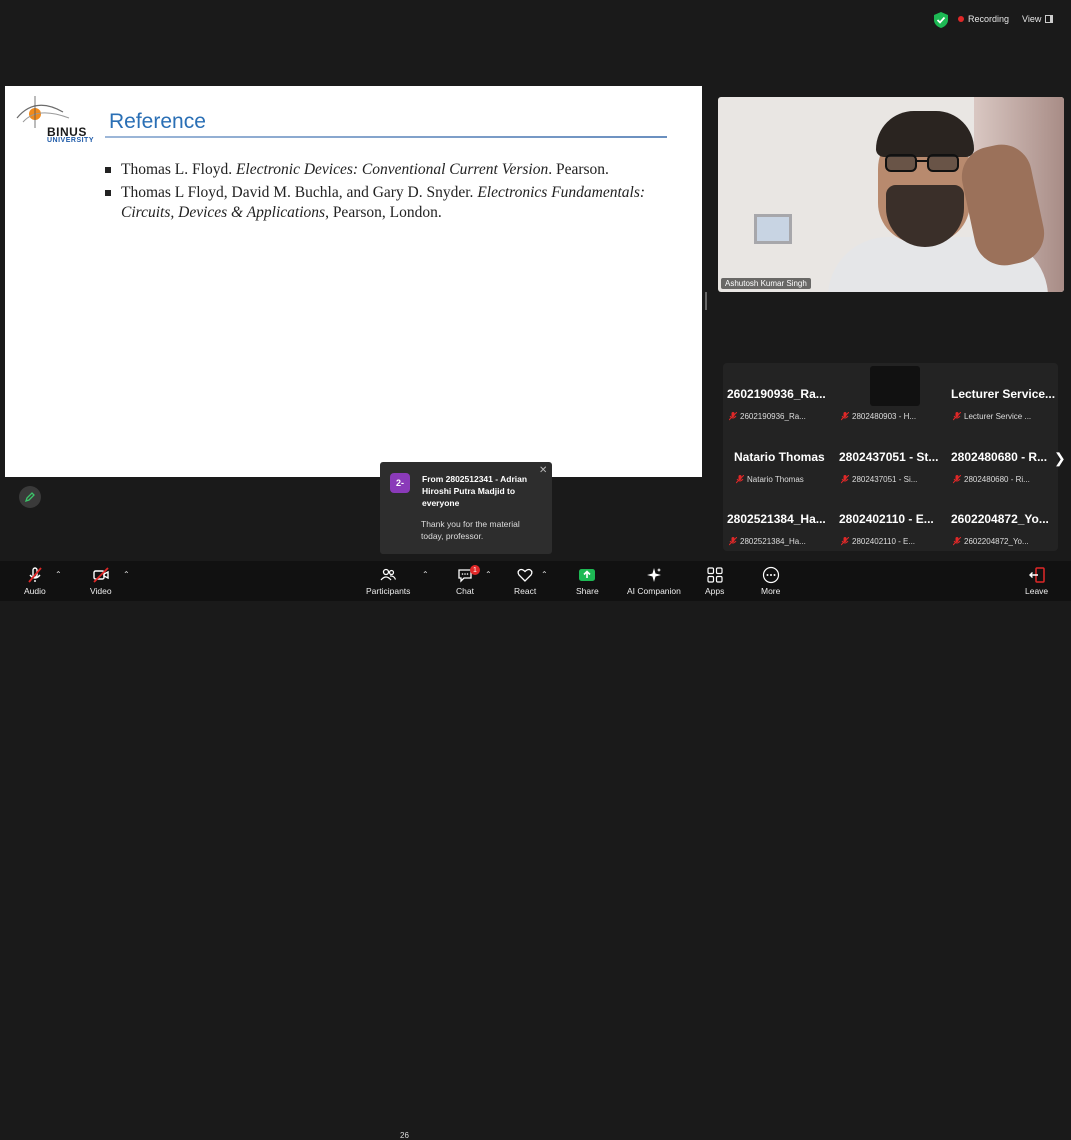  What do you see at coordinates (715, 591) in the screenshot?
I see `apps-label: Apps` at bounding box center [715, 591].